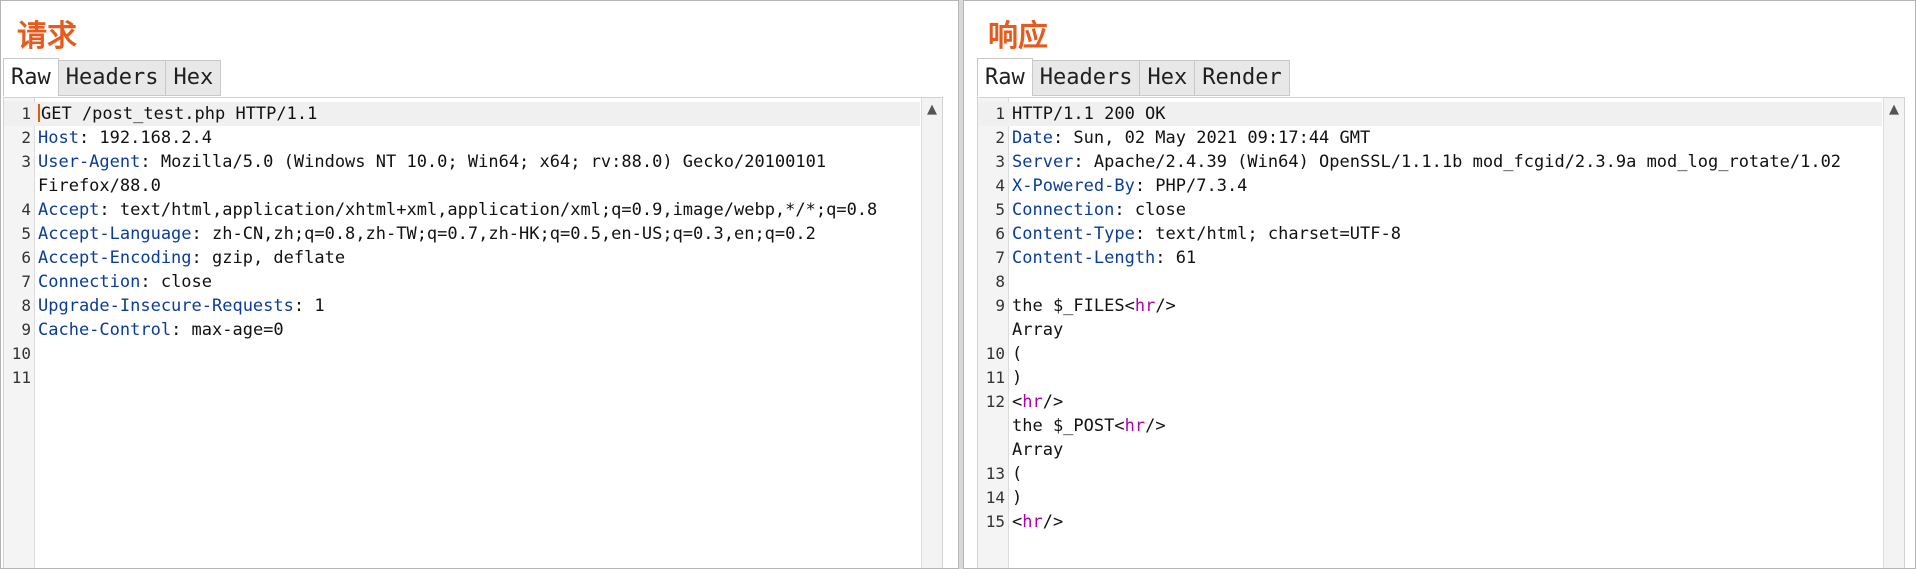 This screenshot has width=1916, height=569. I want to click on request-tabs: Raw Headers Hex, so click(112, 77).